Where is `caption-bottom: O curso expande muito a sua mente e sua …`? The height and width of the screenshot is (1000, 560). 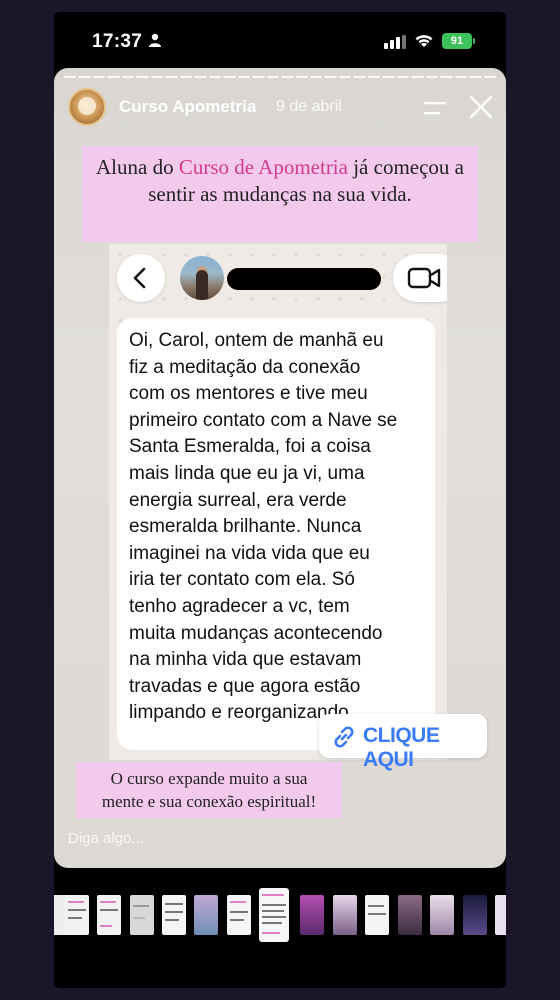
caption-bottom: O curso expande muito a sua mente e sua … is located at coordinates (209, 790).